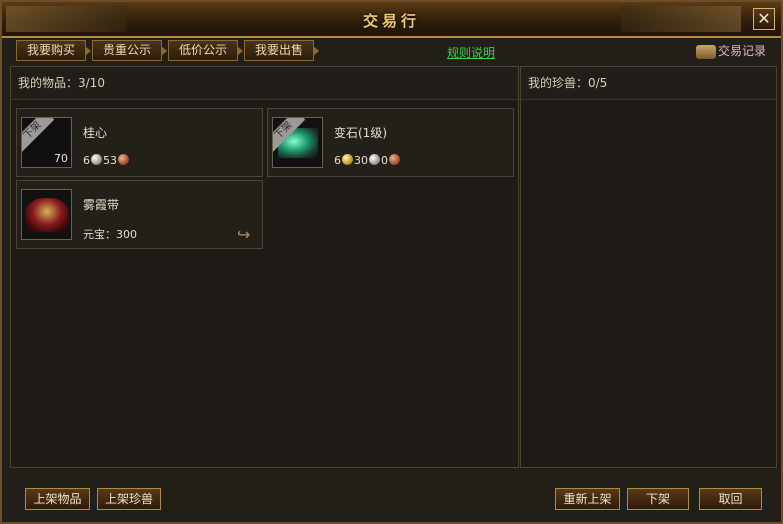 This screenshot has width=783, height=524. What do you see at coordinates (205, 50) in the screenshot?
I see `tab-lowprice-notice: 低价公示` at bounding box center [205, 50].